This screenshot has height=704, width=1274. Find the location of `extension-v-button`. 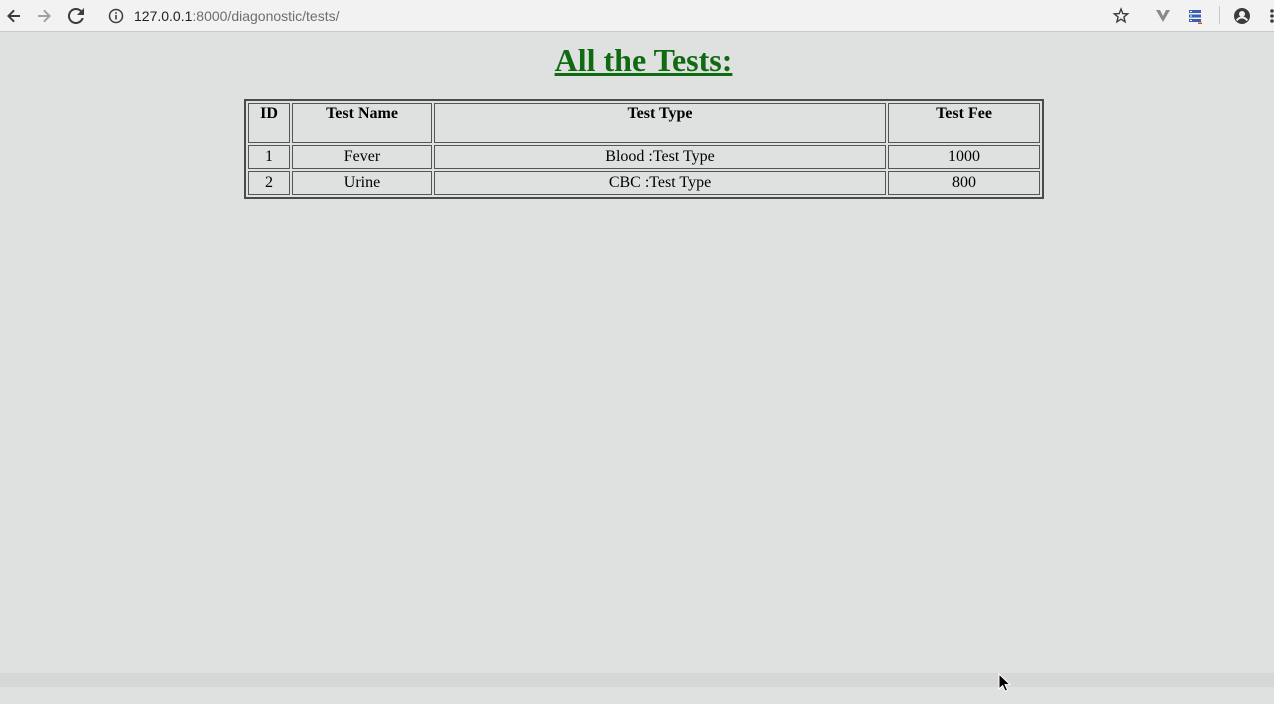

extension-v-button is located at coordinates (1163, 16).